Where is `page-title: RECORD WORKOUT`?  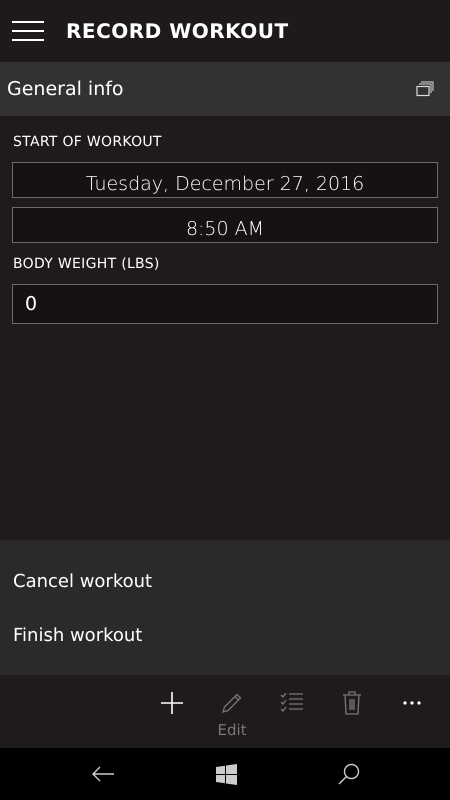 page-title: RECORD WORKOUT is located at coordinates (177, 31).